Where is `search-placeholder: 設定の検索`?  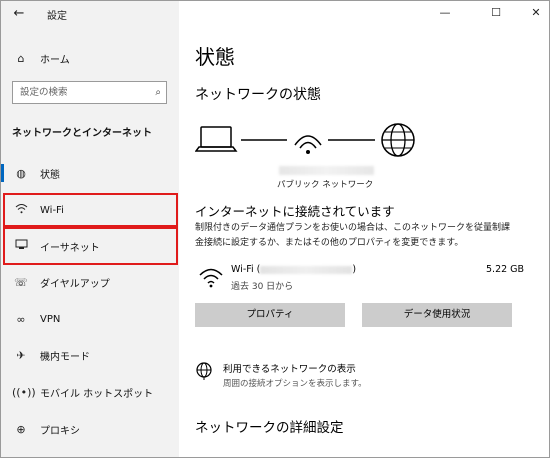 search-placeholder: 設定の検索 is located at coordinates (44, 92).